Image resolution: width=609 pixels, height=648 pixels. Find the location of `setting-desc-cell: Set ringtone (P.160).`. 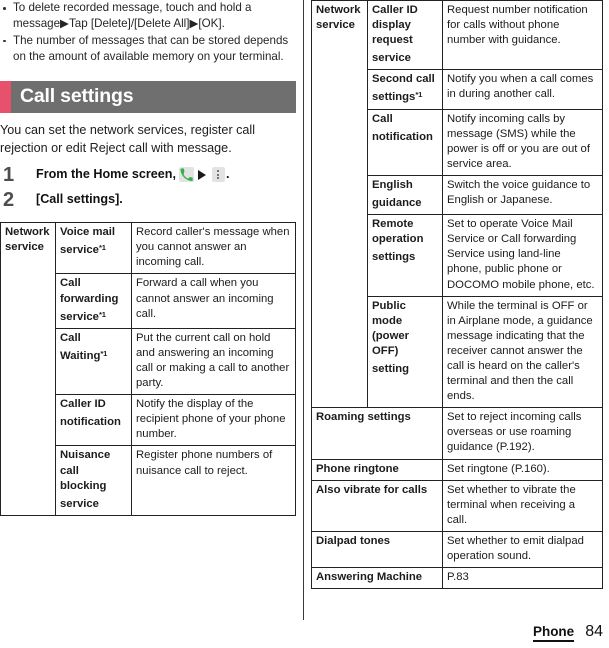

setting-desc-cell: Set ringtone (P.160). is located at coordinates (522, 469).